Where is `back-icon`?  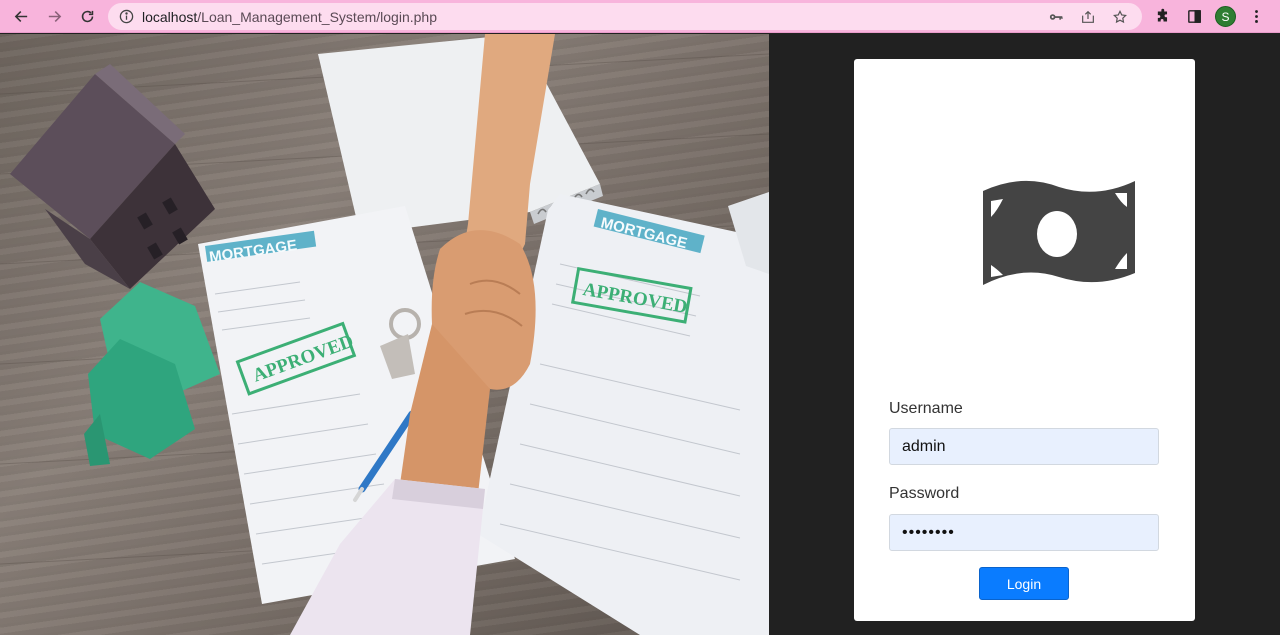 back-icon is located at coordinates (21, 16).